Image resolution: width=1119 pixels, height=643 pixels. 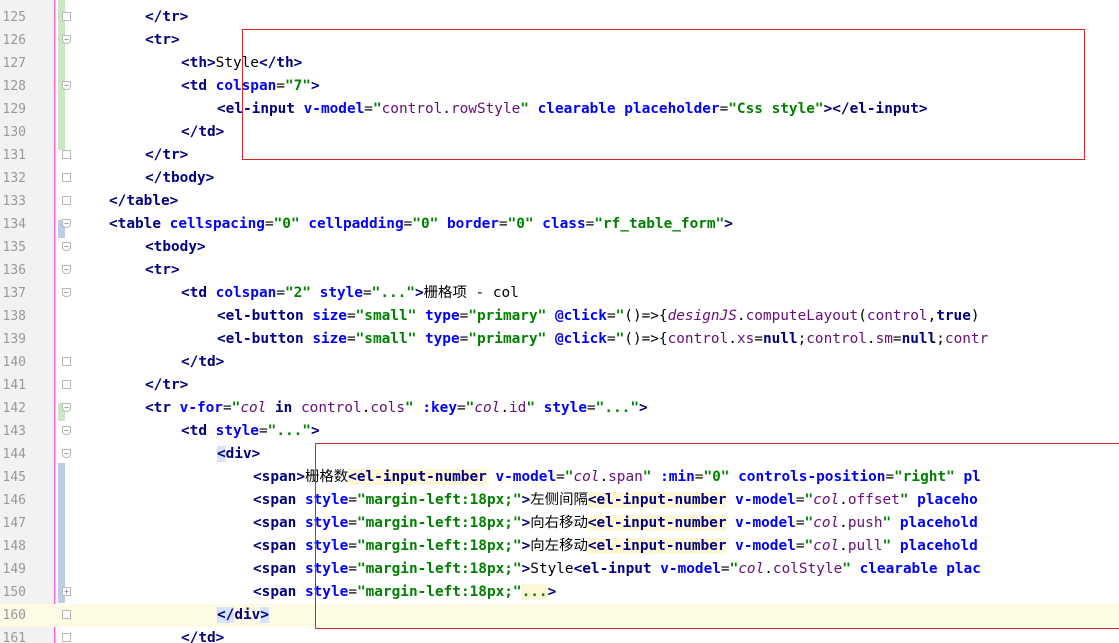 I want to click on code-line: 133 </table>, so click(x=559, y=201).